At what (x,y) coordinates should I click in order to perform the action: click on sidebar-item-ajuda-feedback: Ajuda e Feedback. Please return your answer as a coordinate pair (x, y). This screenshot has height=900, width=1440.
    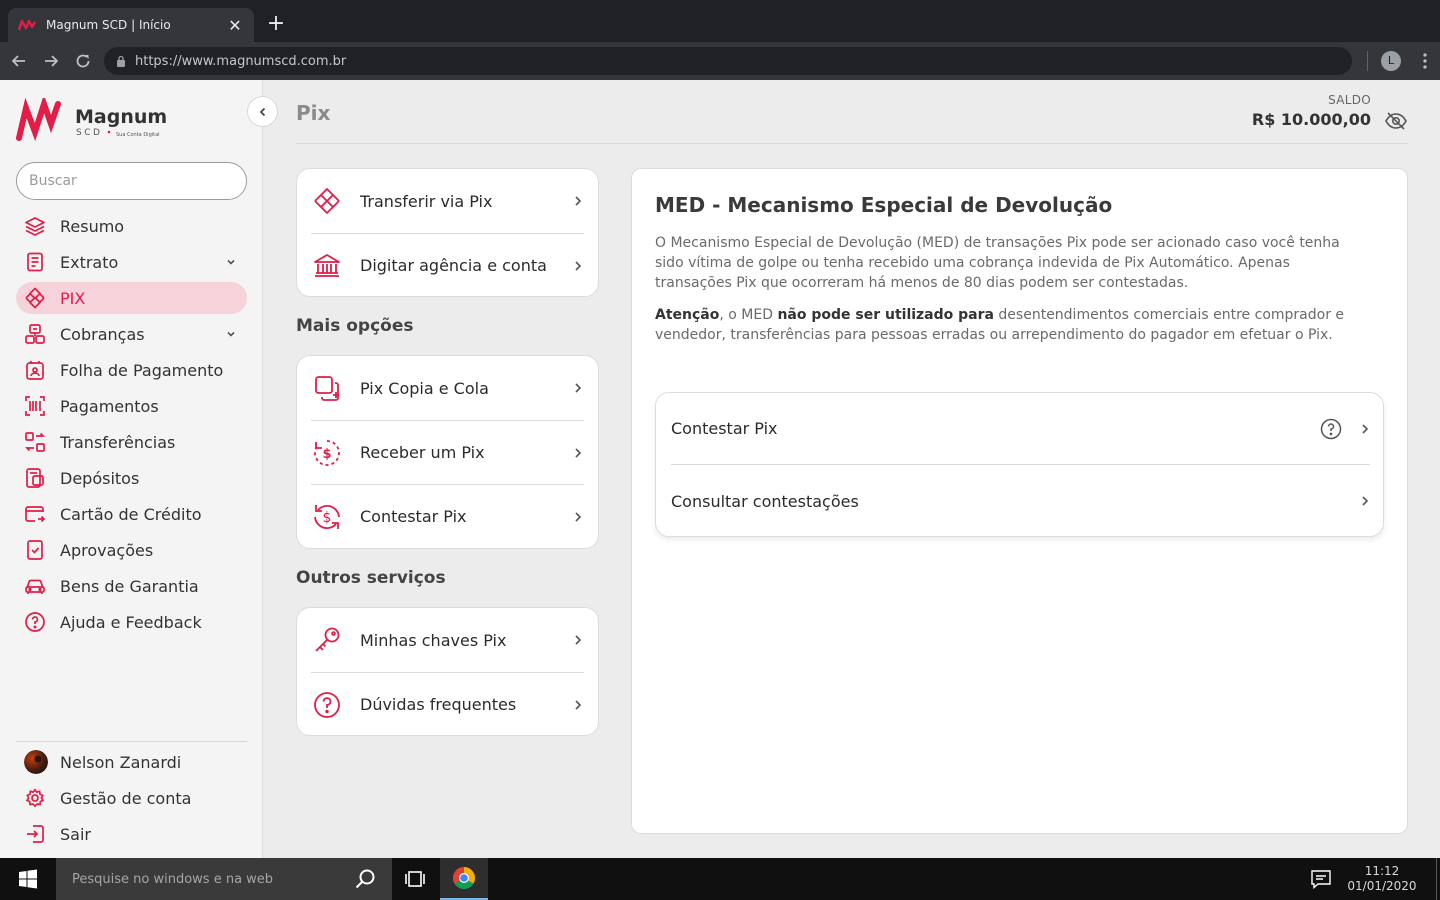
    Looking at the image, I should click on (131, 622).